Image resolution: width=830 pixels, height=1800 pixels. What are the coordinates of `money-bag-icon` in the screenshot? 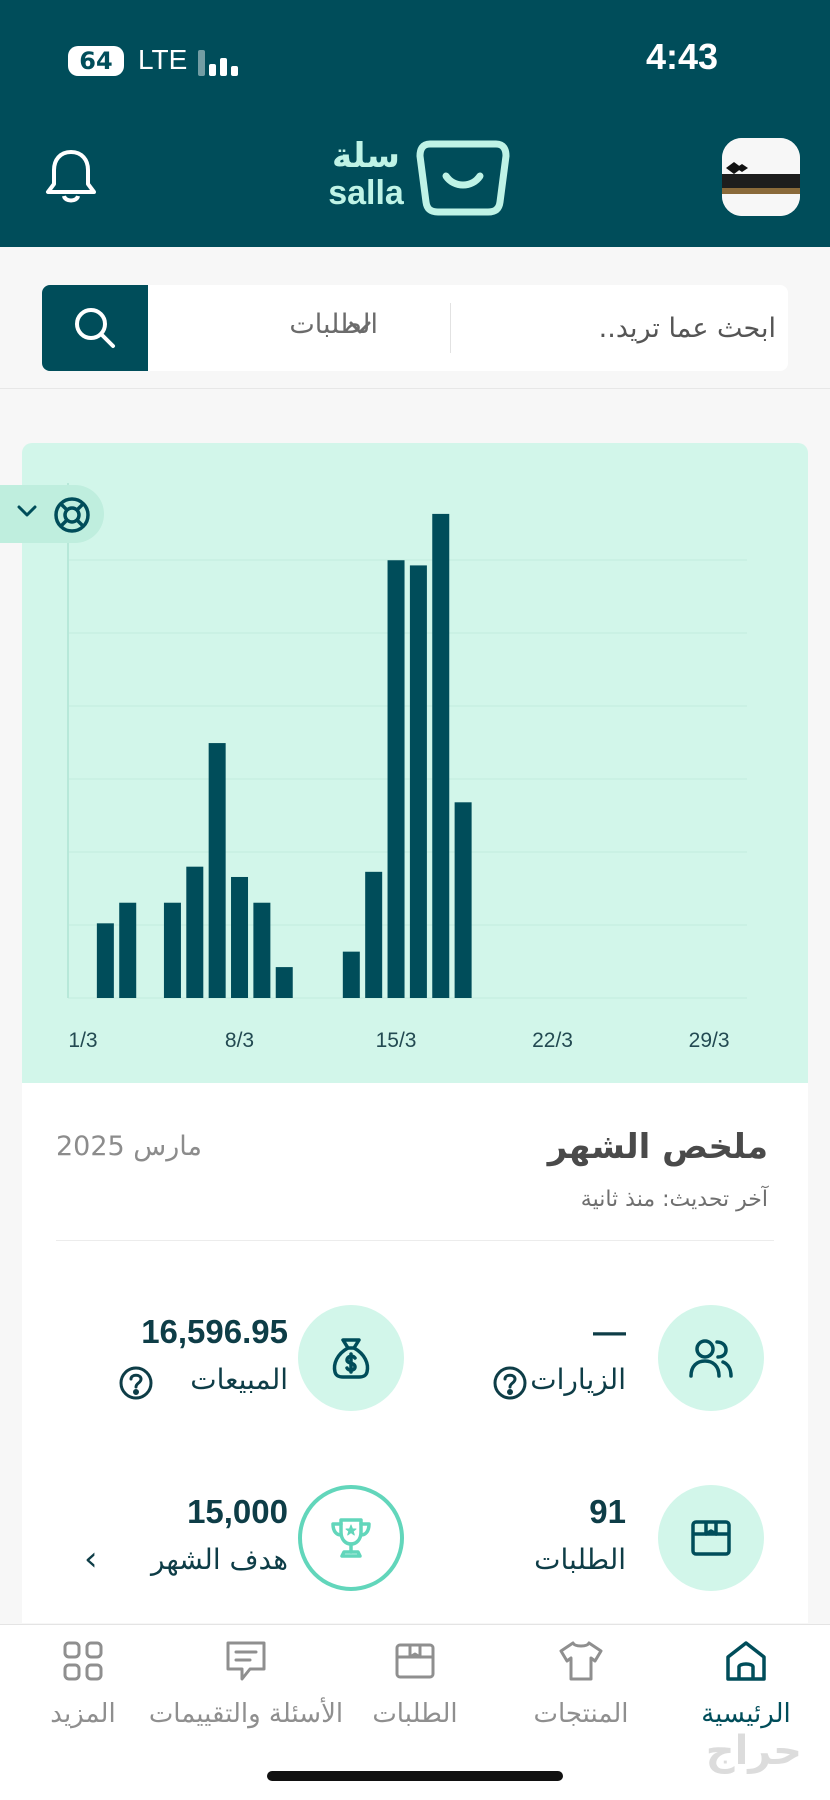 It's located at (351, 1358).